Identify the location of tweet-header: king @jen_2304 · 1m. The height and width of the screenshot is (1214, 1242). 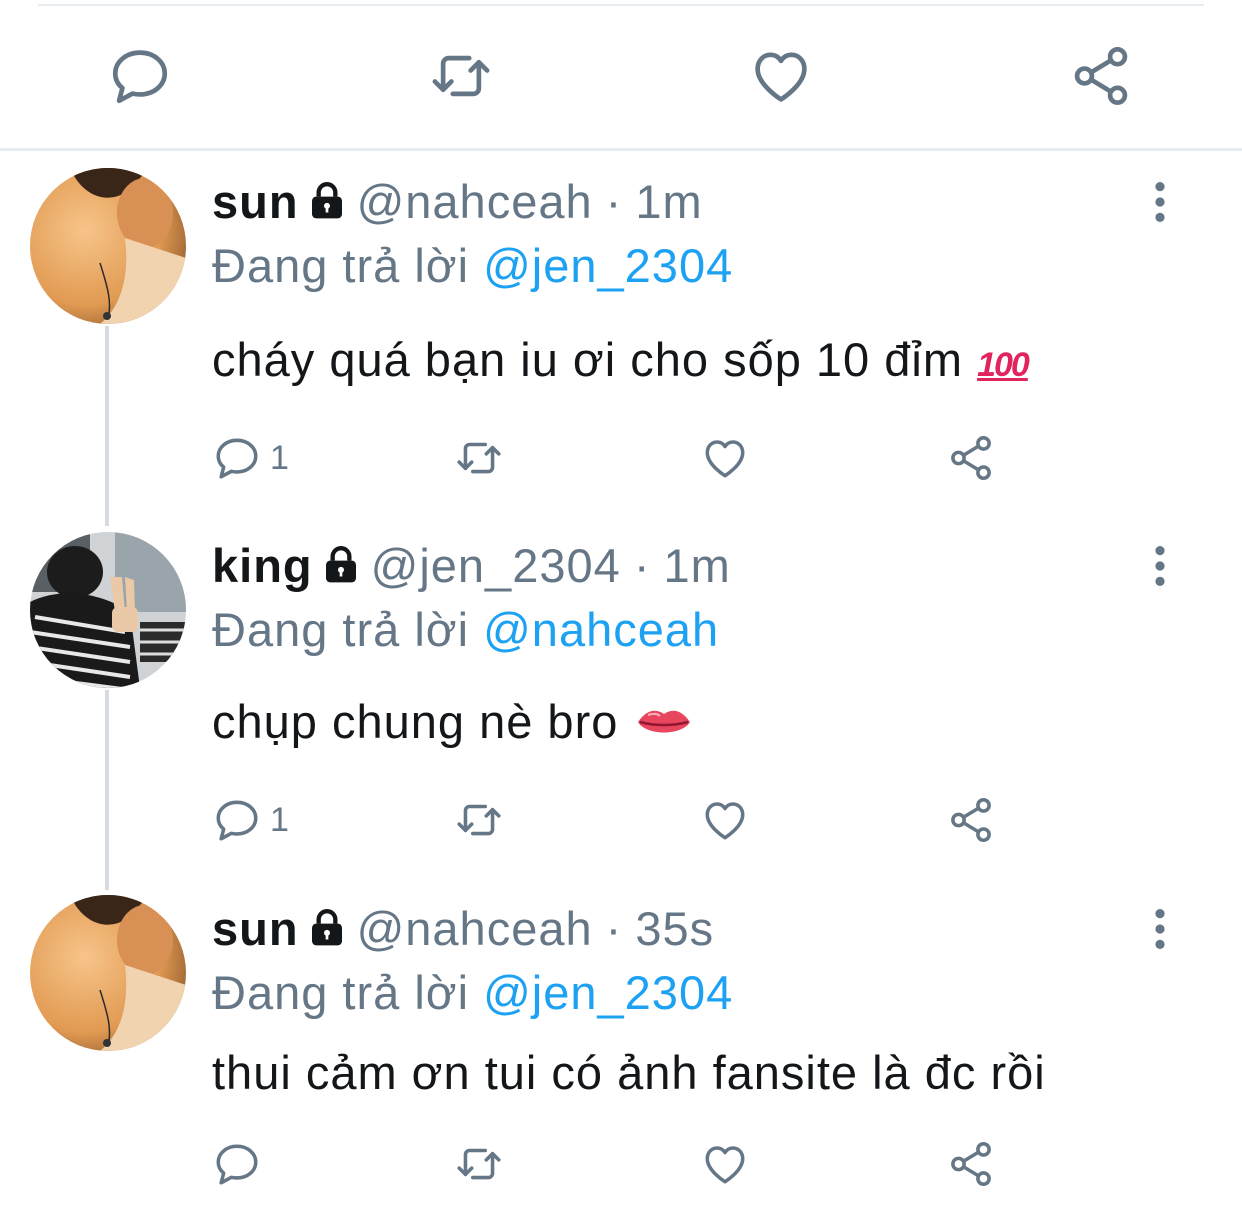
(471, 566).